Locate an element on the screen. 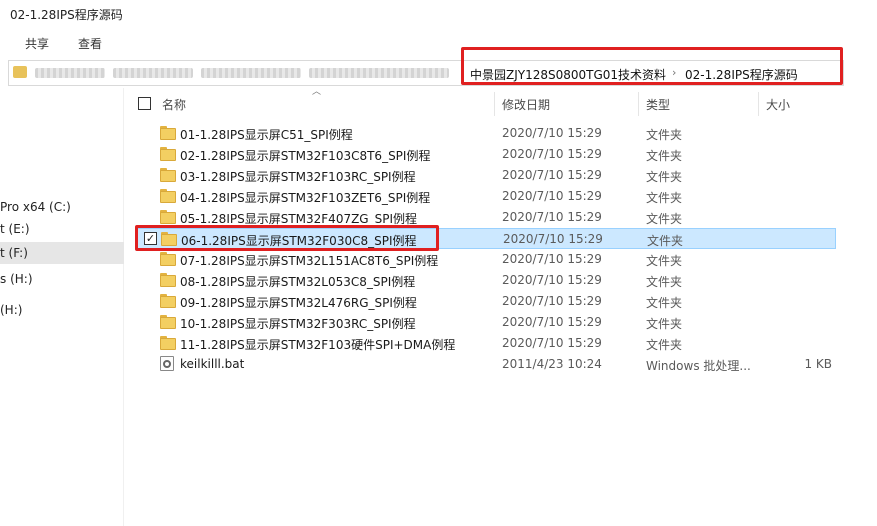 The height and width of the screenshot is (526, 877). file-name: 08-1.28IPS显示屏STM32L053C8_SPI例程 is located at coordinates (298, 282).